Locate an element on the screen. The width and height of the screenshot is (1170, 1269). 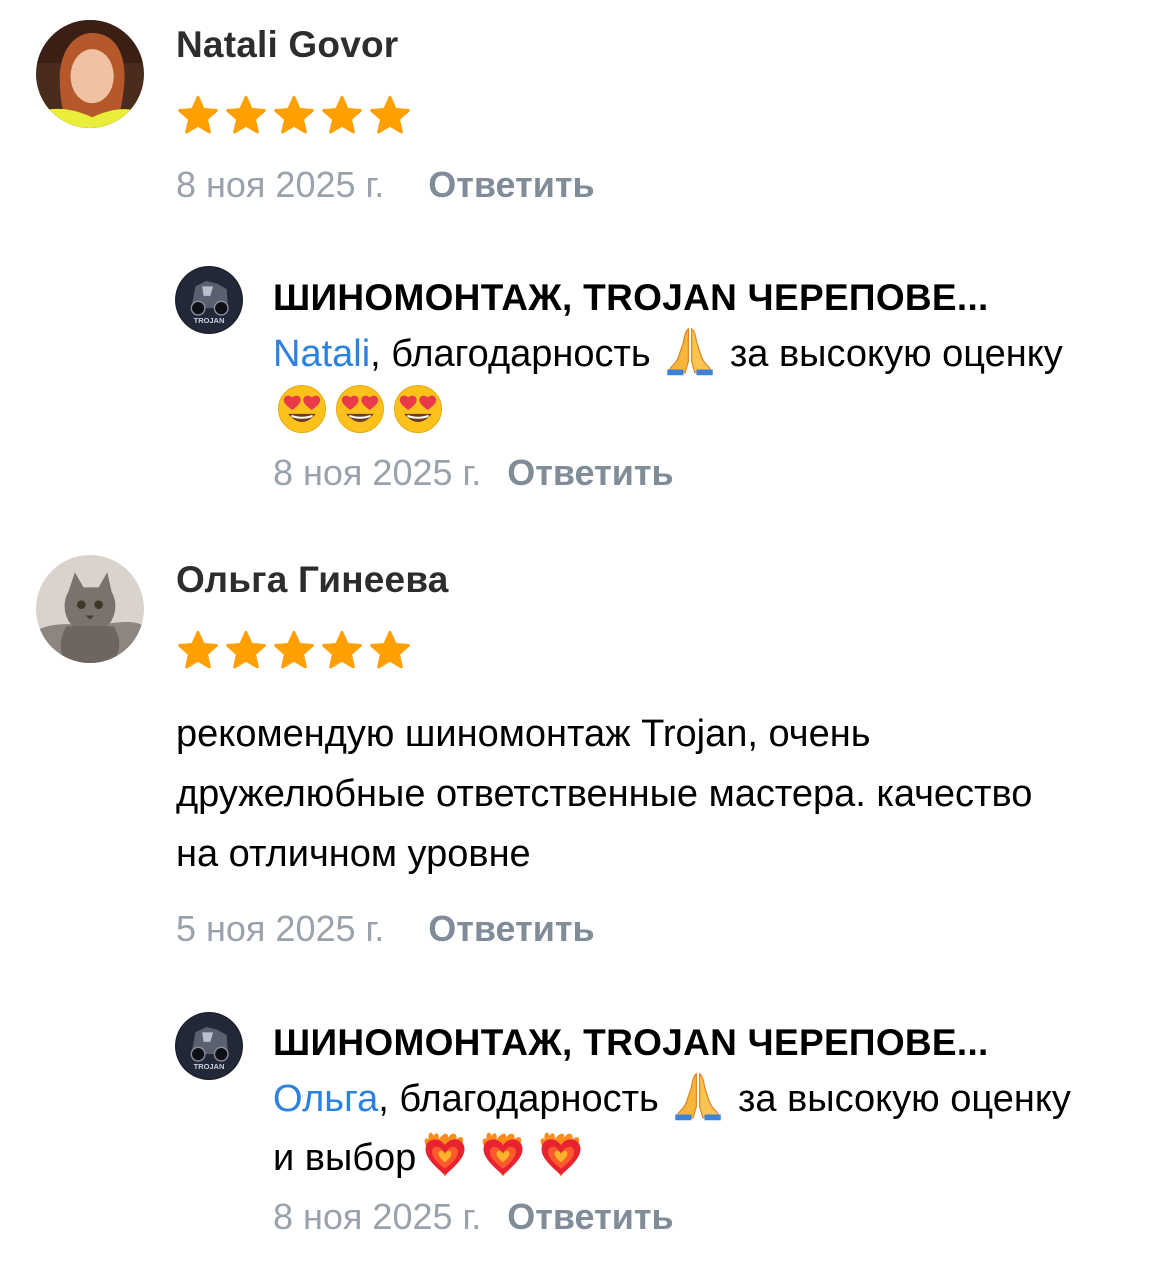
user-photo-olga is located at coordinates (90, 609).